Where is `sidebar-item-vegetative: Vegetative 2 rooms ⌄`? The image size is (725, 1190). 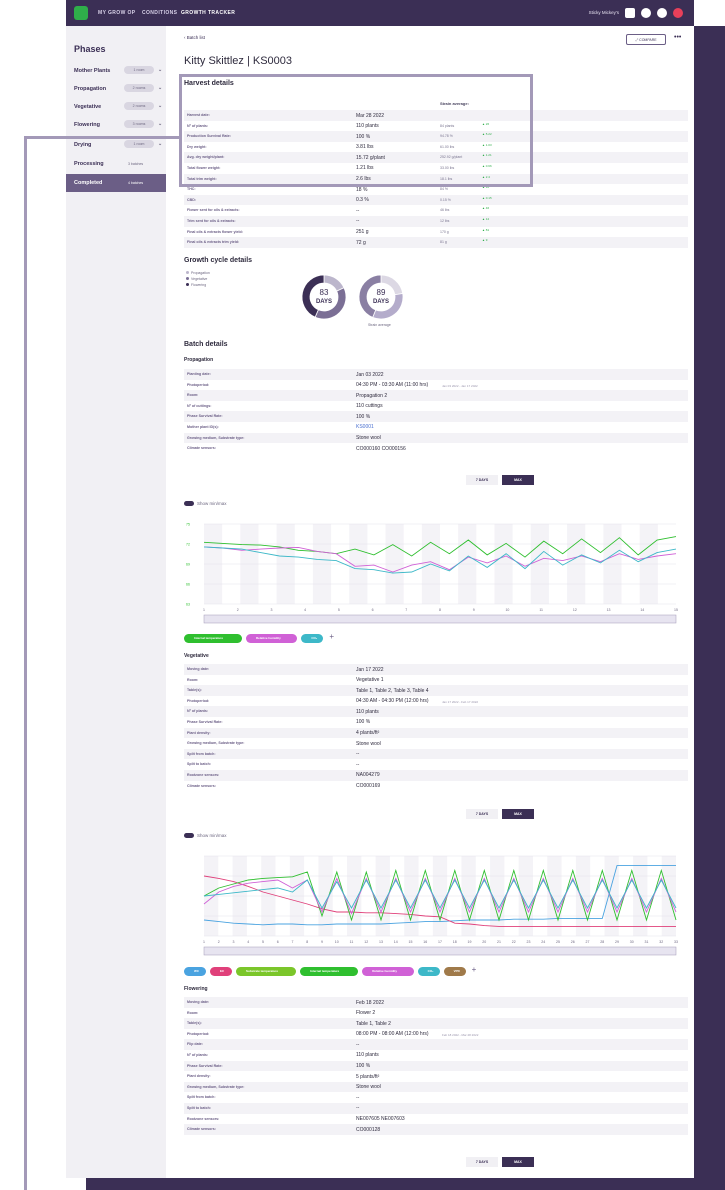 sidebar-item-vegetative: Vegetative 2 rooms ⌄ is located at coordinates (116, 107).